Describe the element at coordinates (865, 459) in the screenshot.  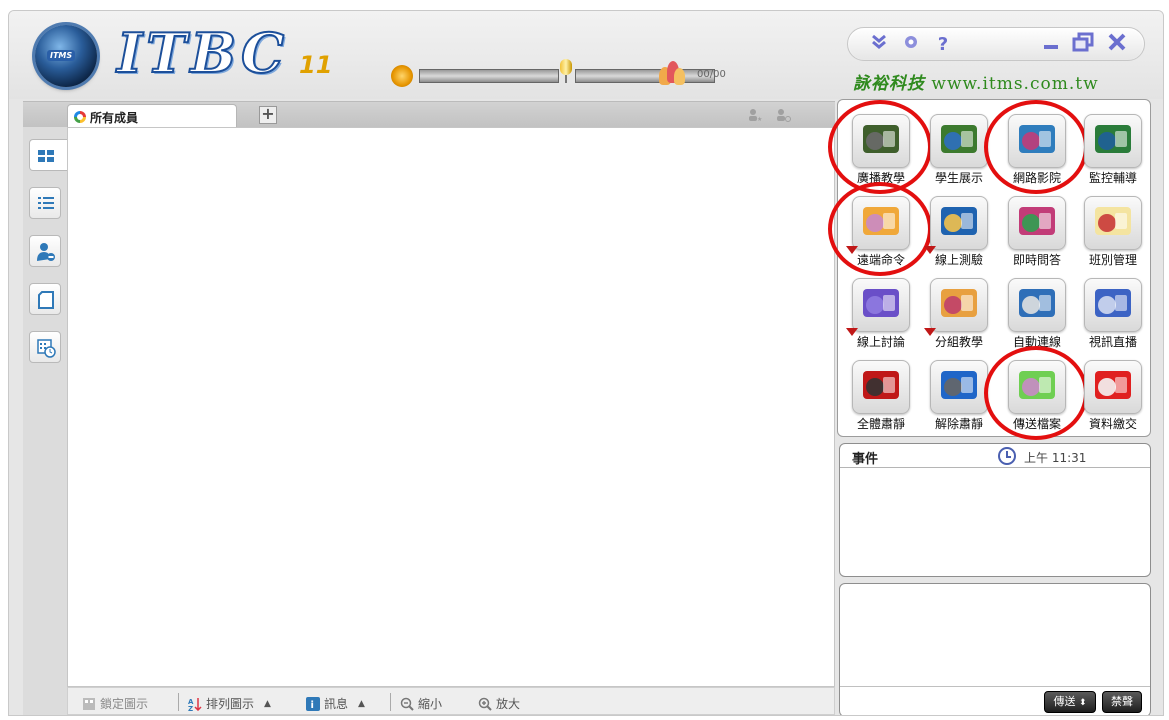
I see `events-title: 事件` at that location.